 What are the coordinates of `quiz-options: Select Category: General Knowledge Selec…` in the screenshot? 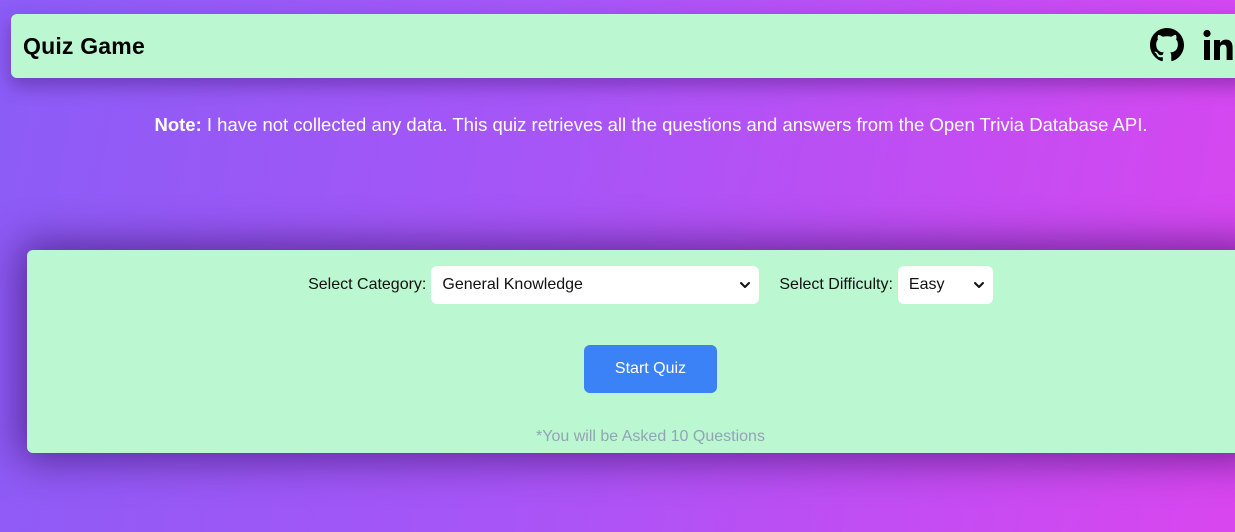 It's located at (631, 285).